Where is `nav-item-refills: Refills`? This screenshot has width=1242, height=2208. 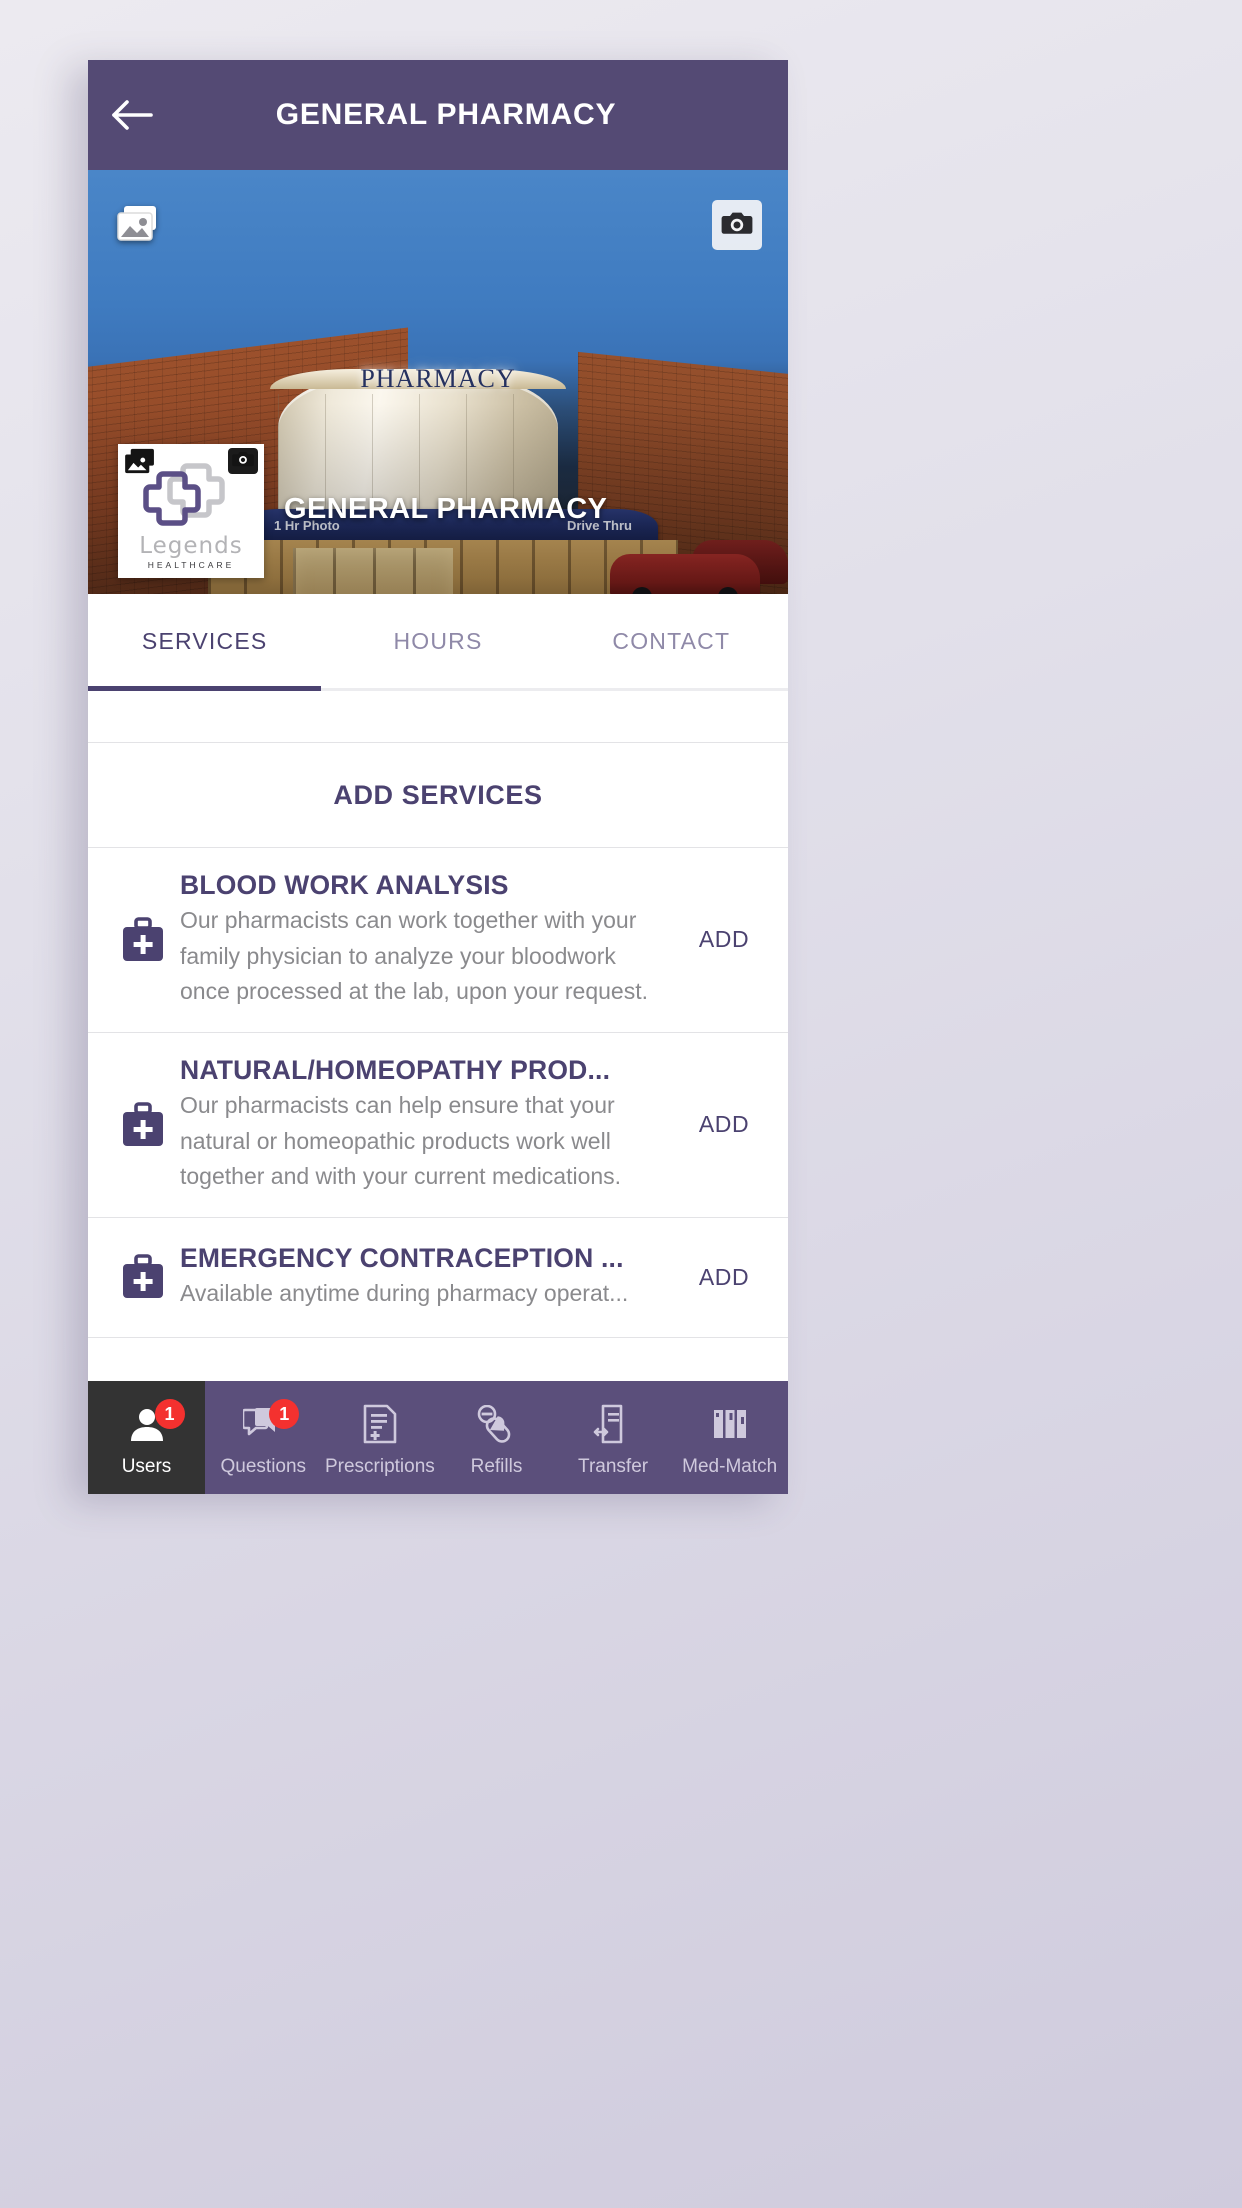
nav-item-refills: Refills is located at coordinates (496, 1437).